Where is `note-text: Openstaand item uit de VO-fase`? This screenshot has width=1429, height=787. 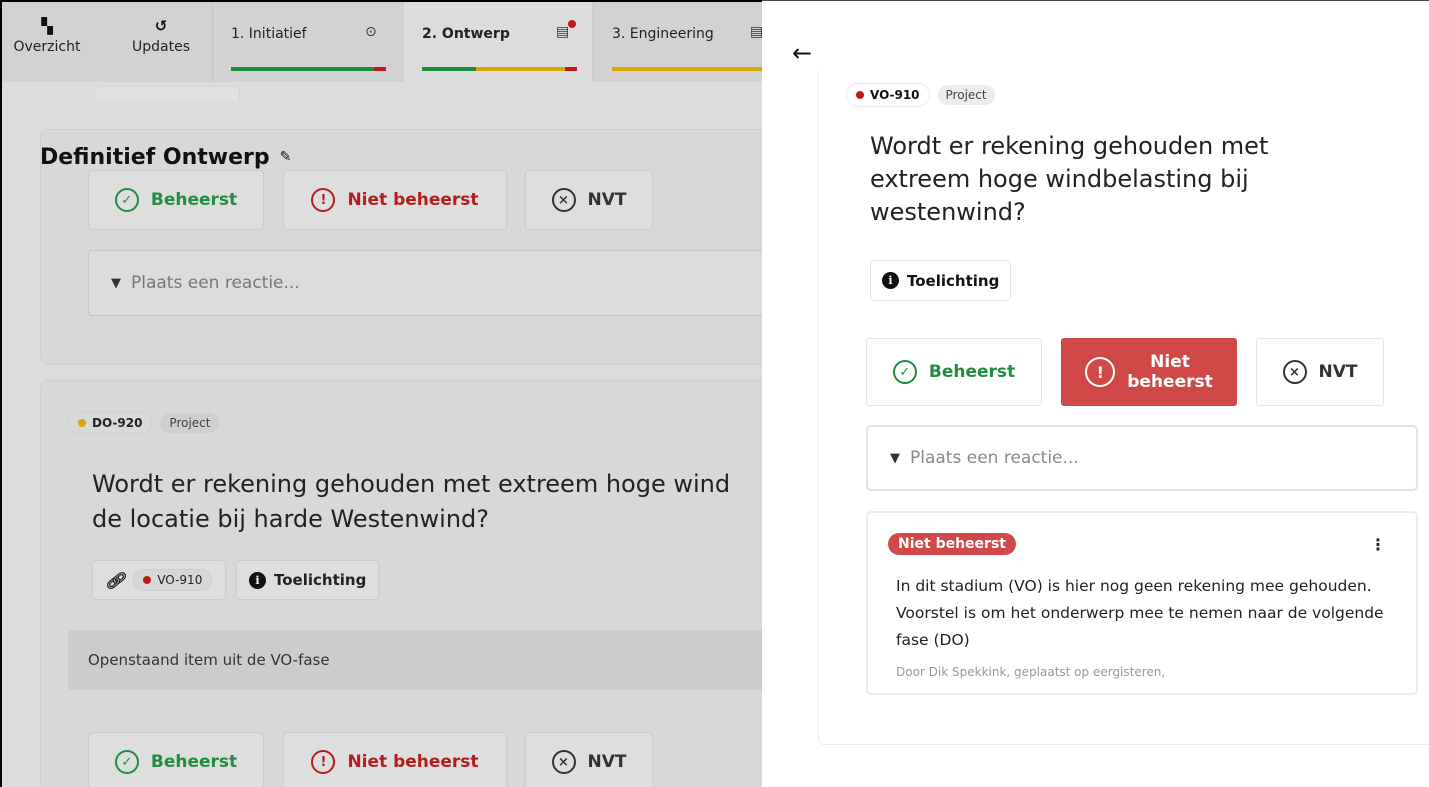
note-text: Openstaand item uit de VO-fase is located at coordinates (209, 660).